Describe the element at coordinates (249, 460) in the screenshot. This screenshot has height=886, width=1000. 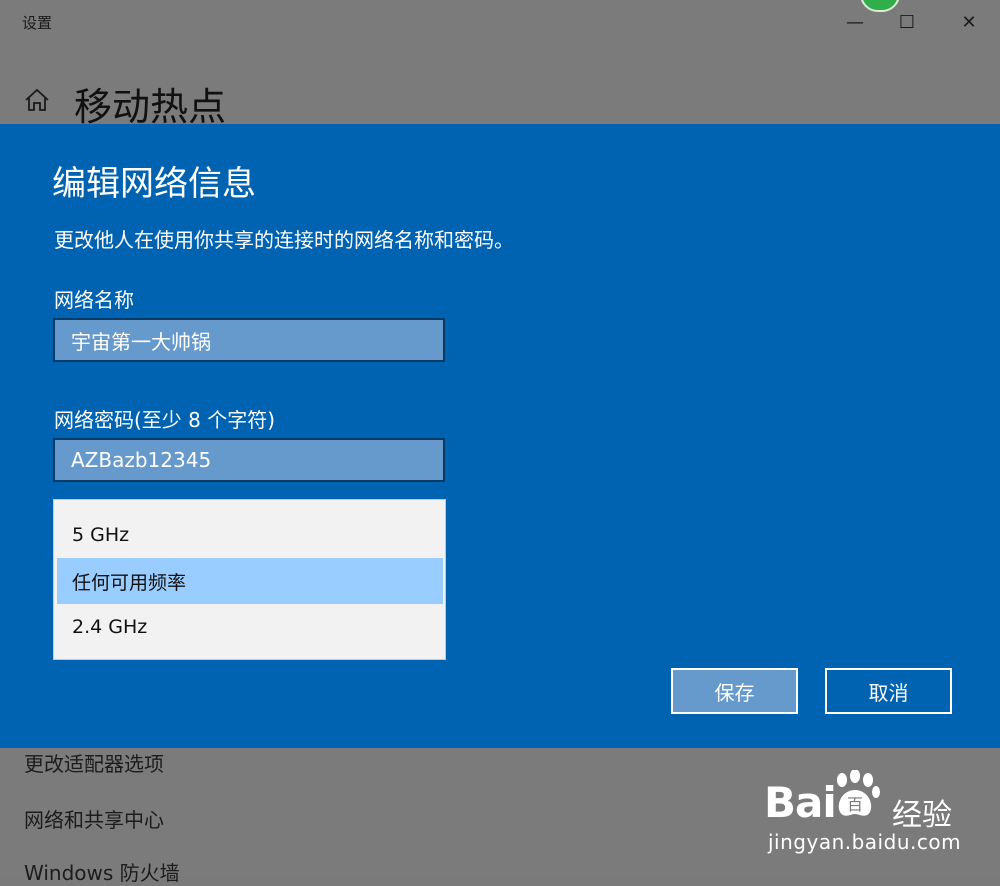
I see `network-password-input: AZBazb12345` at that location.